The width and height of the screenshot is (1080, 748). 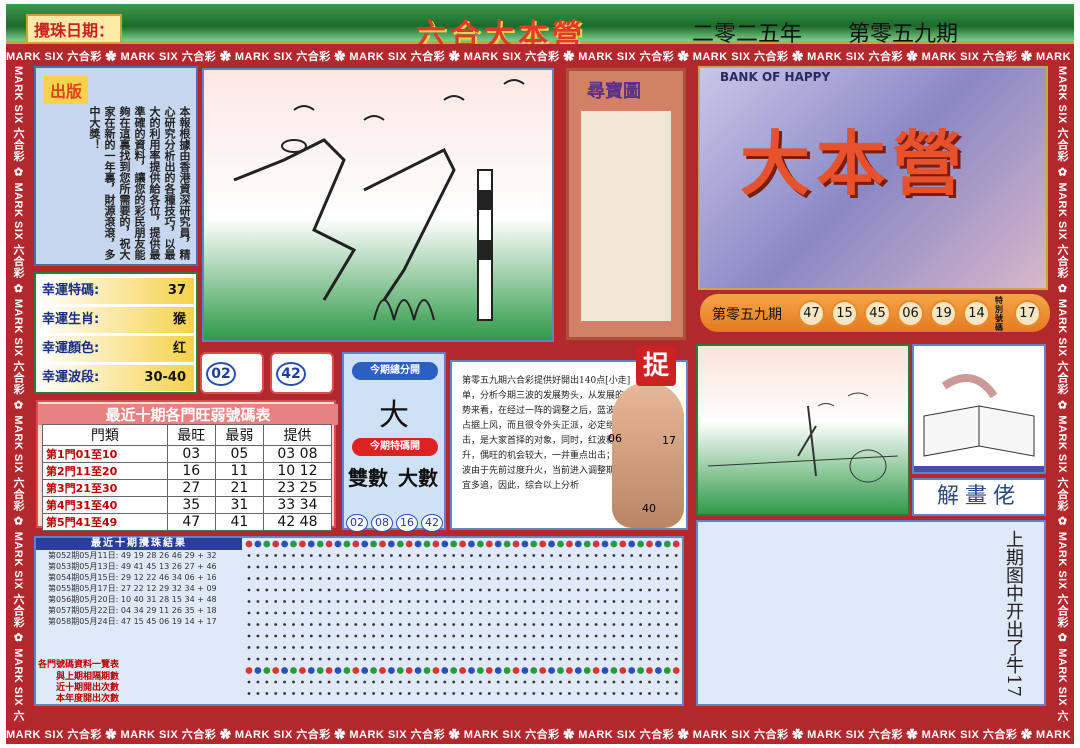 What do you see at coordinates (394, 415) in the screenshot?
I see `total-value: 大` at bounding box center [394, 415].